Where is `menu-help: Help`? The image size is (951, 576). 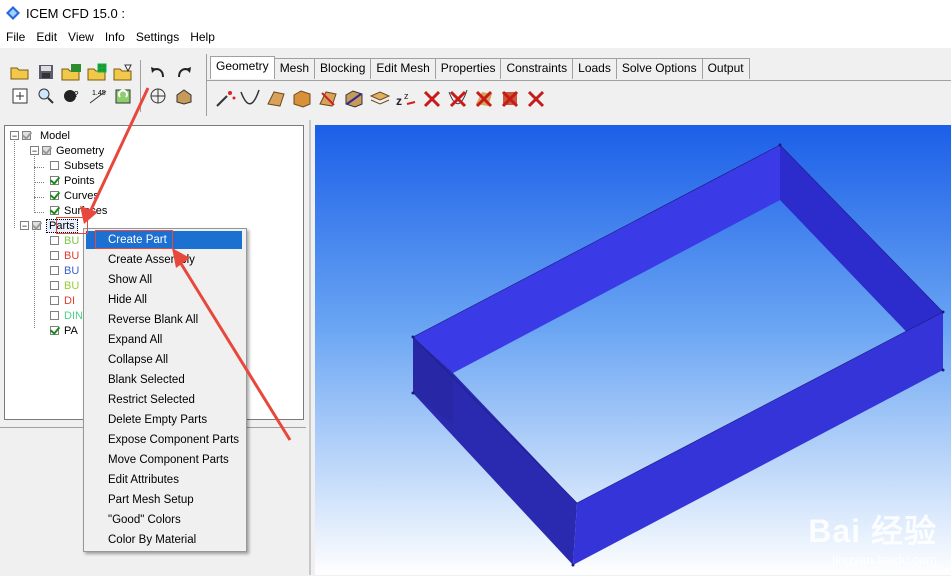 menu-help: Help is located at coordinates (202, 37).